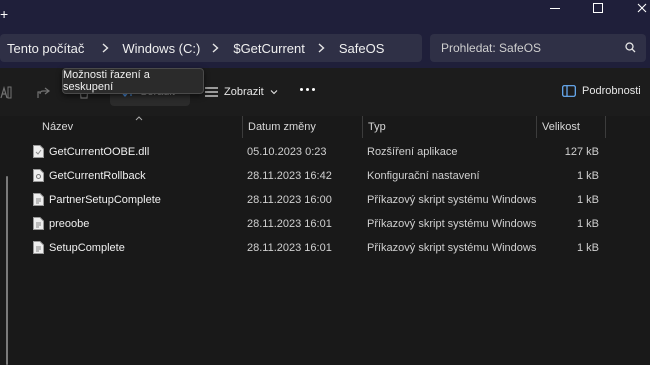 This screenshot has width=650, height=365. What do you see at coordinates (38, 151) in the screenshot?
I see `dll-file-icon` at bounding box center [38, 151].